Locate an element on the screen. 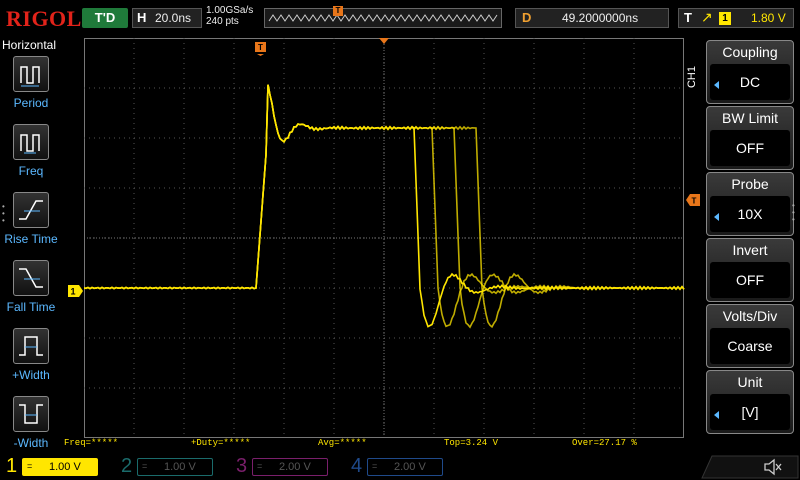 This screenshot has height=480, width=800. positive-width-label: +Width is located at coordinates (31, 375).